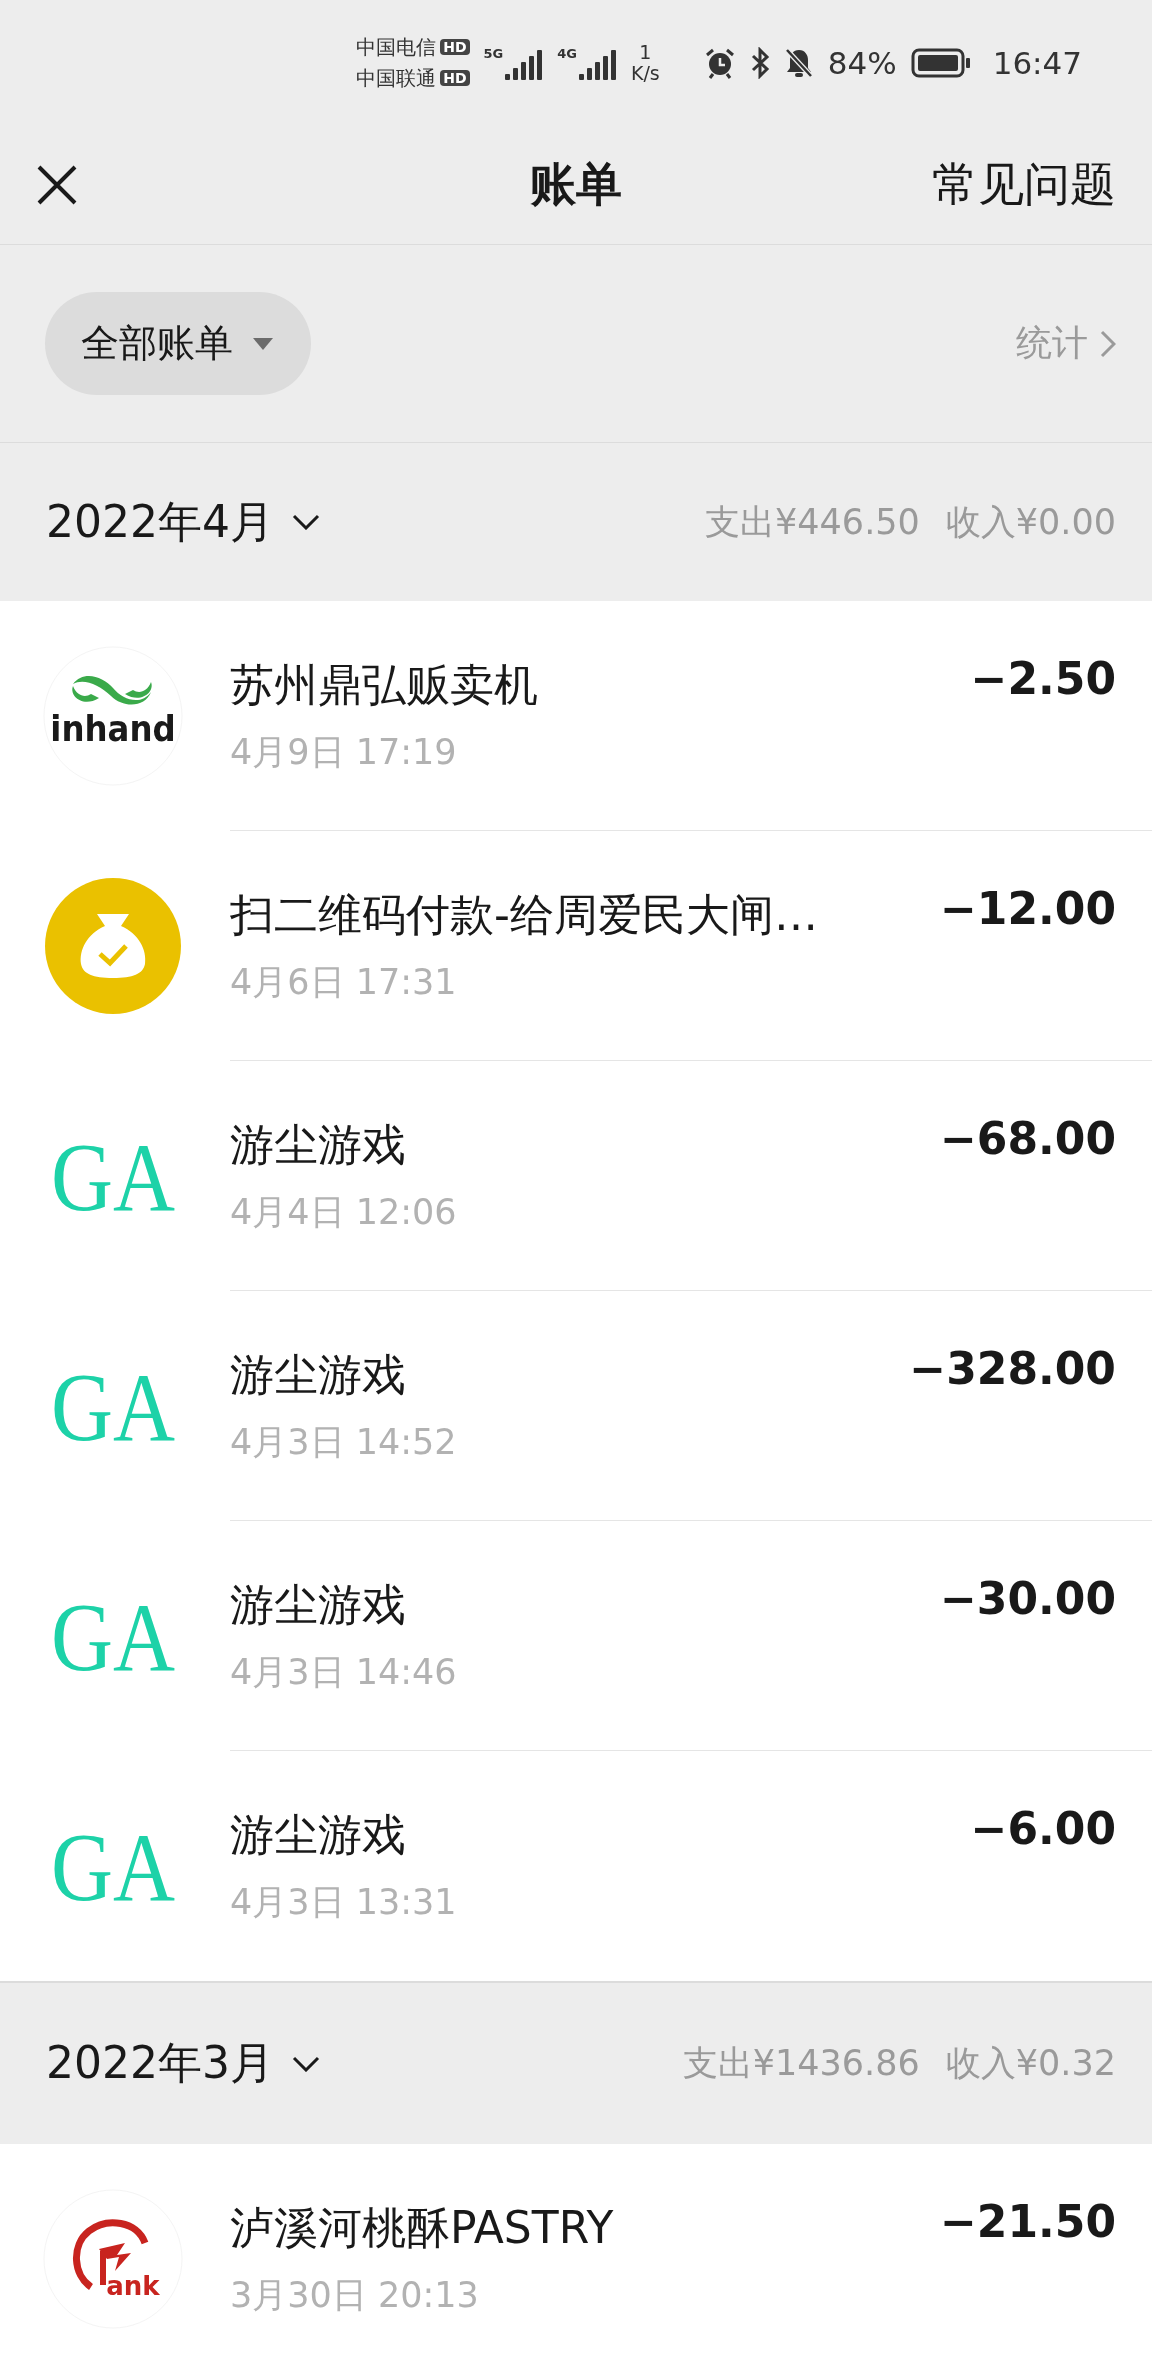  What do you see at coordinates (1024, 184) in the screenshot?
I see `faq-link: 常见问题` at bounding box center [1024, 184].